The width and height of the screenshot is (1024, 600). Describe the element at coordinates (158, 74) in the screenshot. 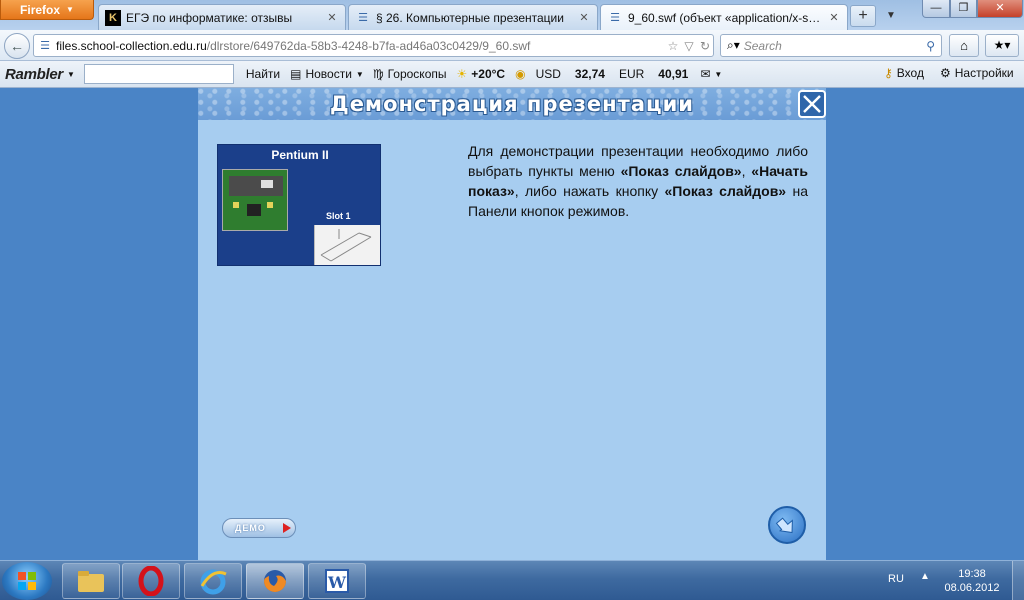

I see `rambler-search-input` at that location.